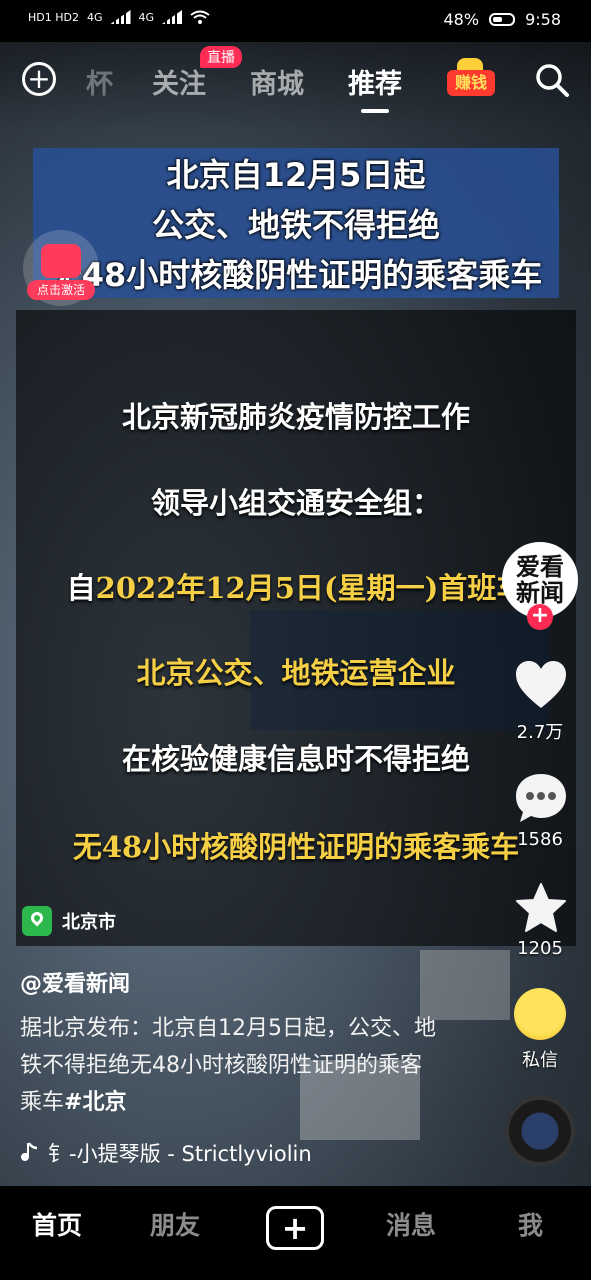 This screenshot has height=1280, width=591. Describe the element at coordinates (541, 908) in the screenshot. I see `favorite-star-icon` at that location.